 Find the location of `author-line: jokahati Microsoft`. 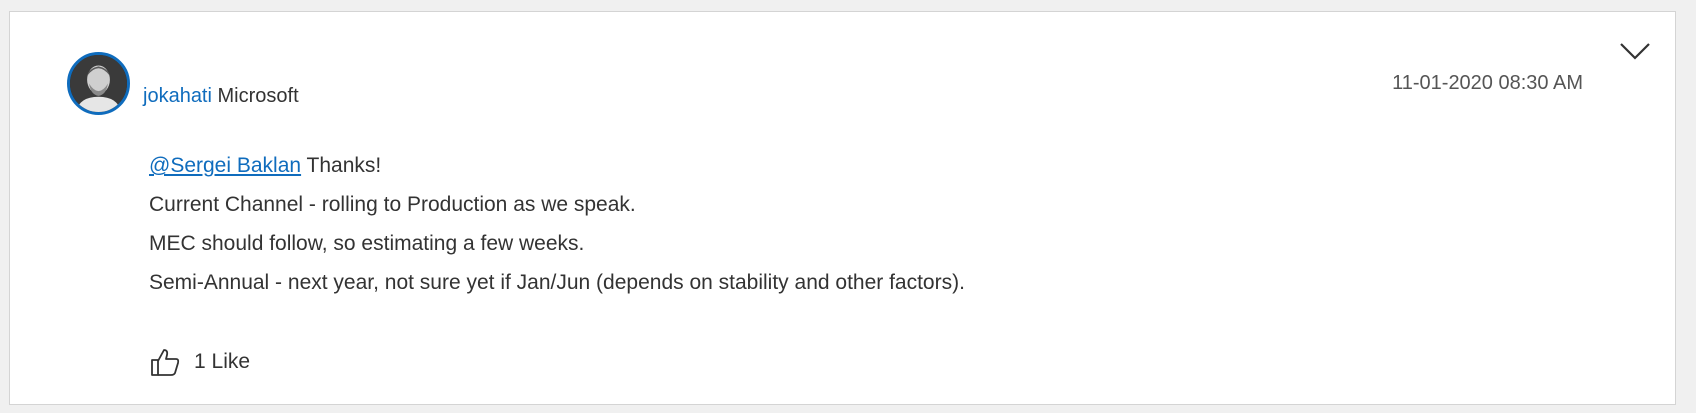

author-line: jokahati Microsoft is located at coordinates (221, 96).